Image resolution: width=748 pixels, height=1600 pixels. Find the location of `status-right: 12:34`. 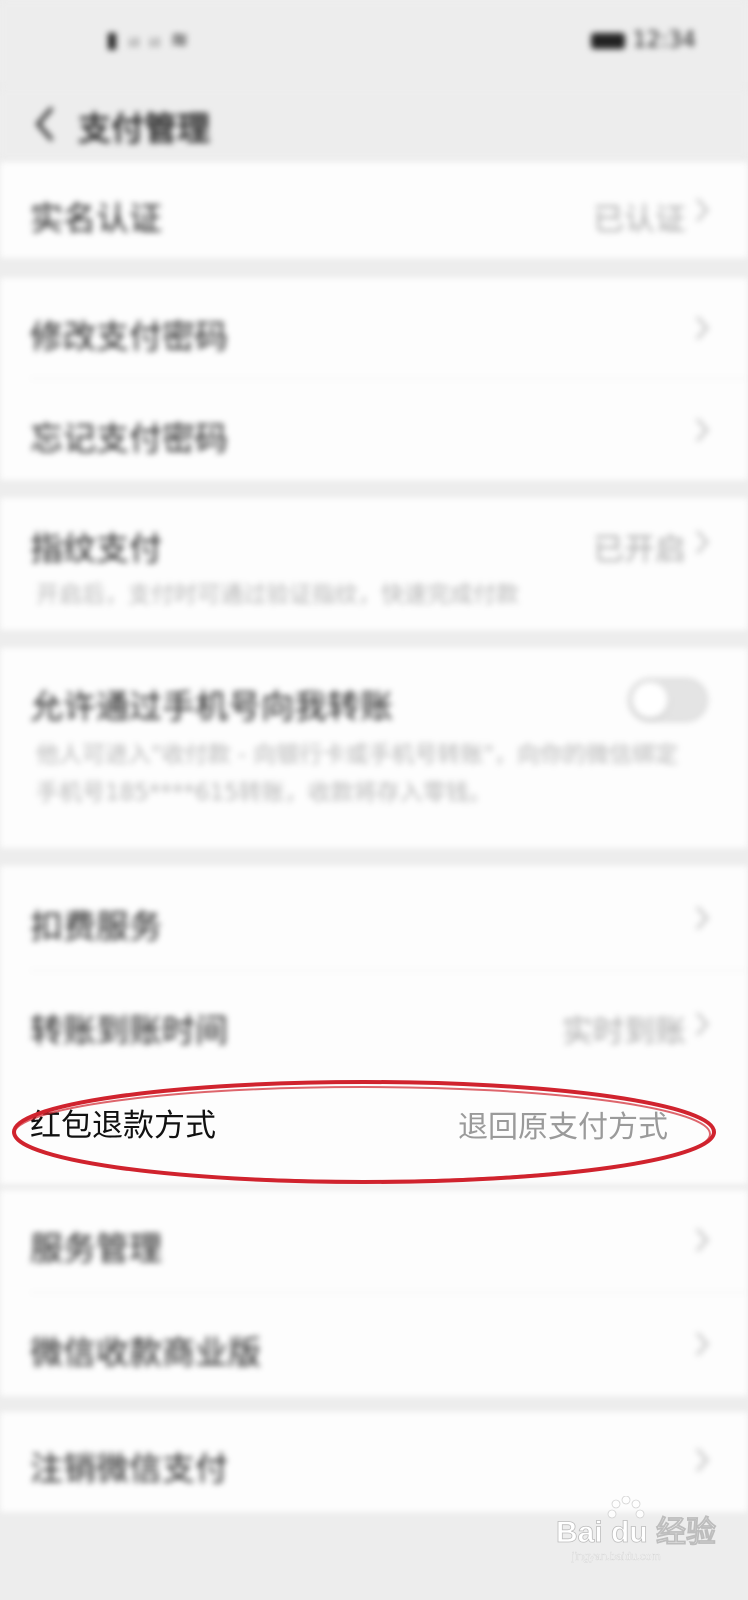

status-right: 12:34 is located at coordinates (643, 40).